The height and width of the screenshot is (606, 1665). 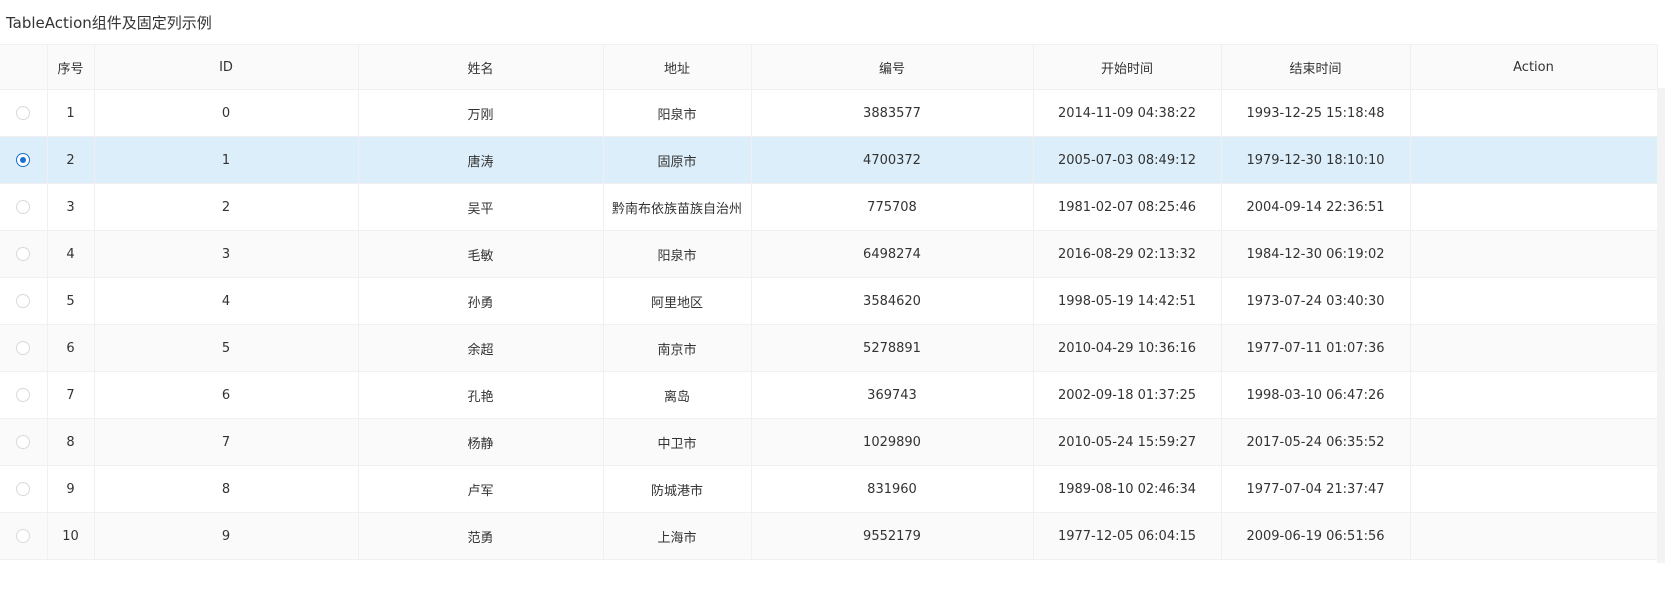 I want to click on column-header-index: 序号, so click(x=71, y=67).